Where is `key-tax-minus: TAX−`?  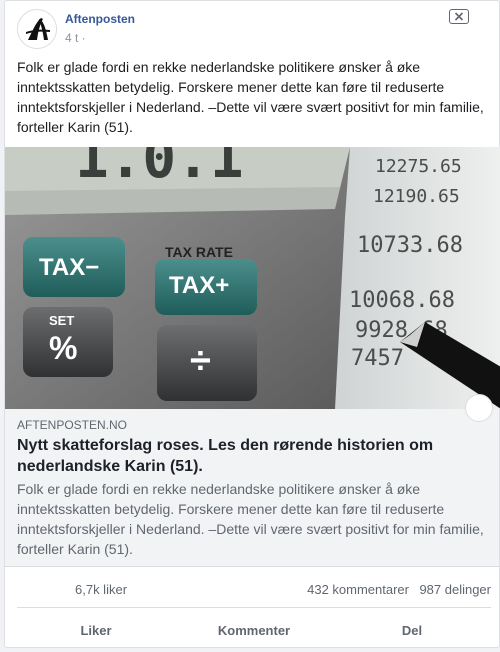 key-tax-minus: TAX− is located at coordinates (69, 267).